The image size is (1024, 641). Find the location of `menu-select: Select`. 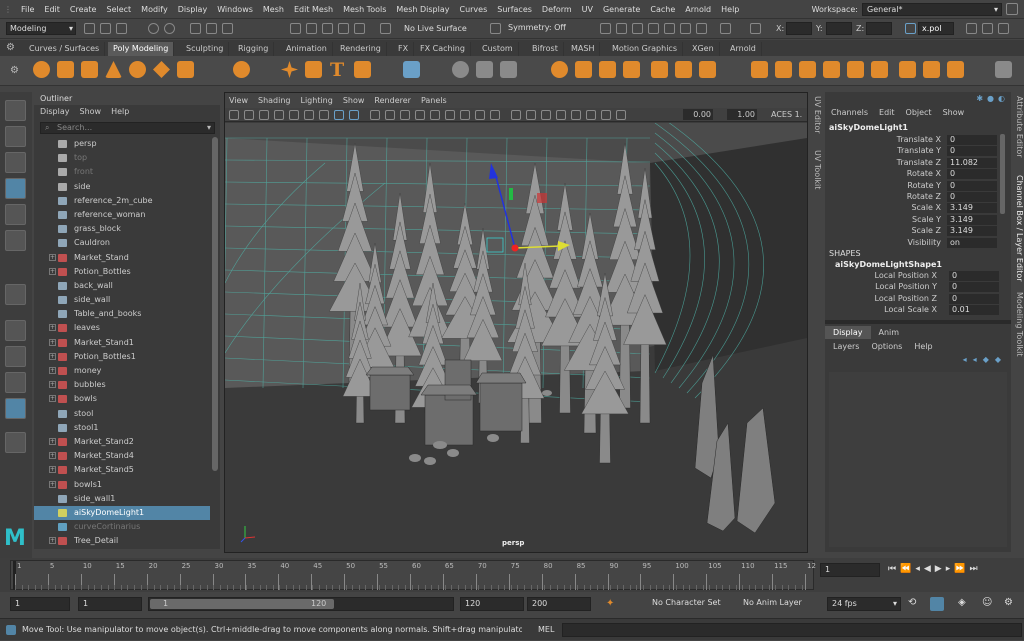

menu-select: Select is located at coordinates (118, 9).